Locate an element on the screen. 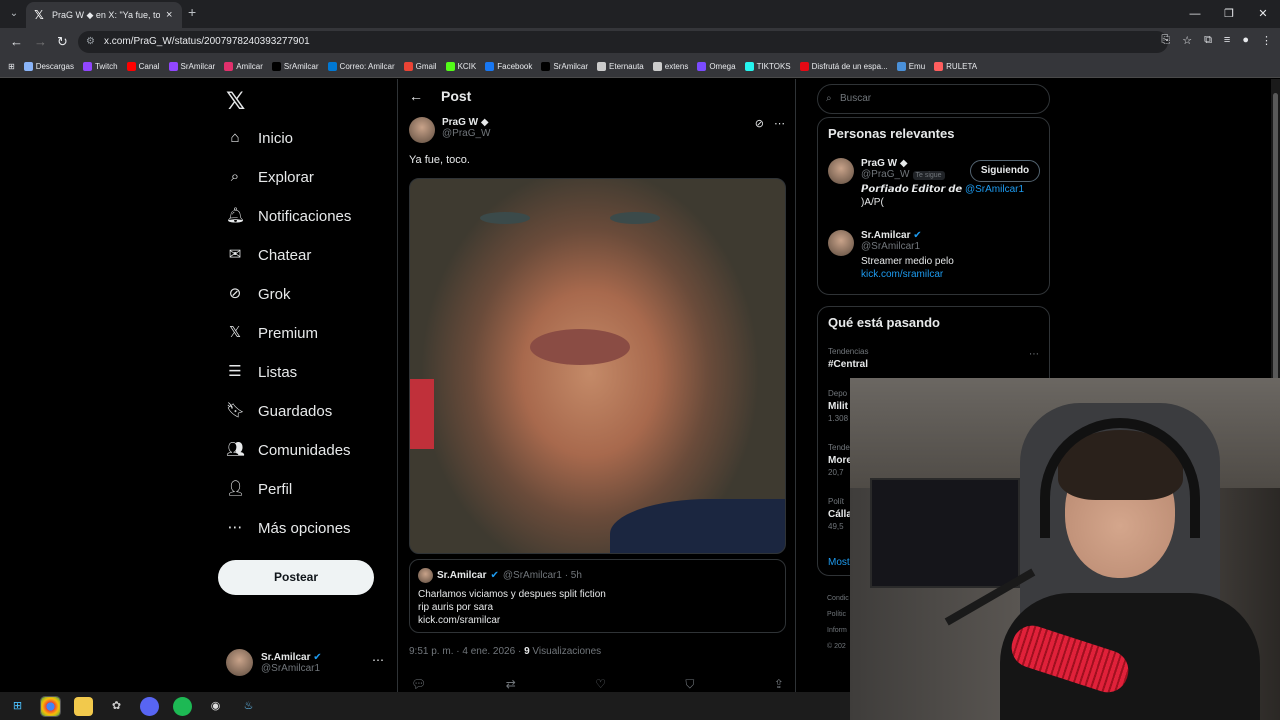  new-tab-icon: + is located at coordinates (192, 12).